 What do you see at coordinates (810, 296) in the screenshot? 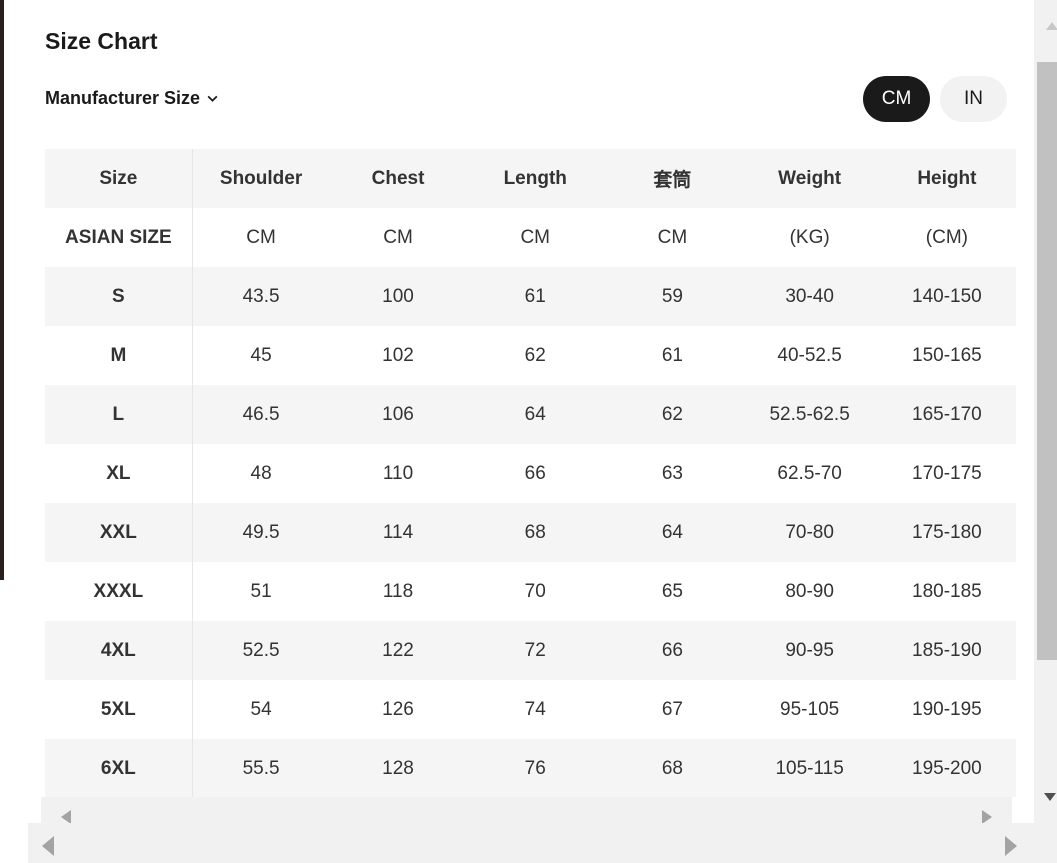
I see `table-cell: 30-40` at bounding box center [810, 296].